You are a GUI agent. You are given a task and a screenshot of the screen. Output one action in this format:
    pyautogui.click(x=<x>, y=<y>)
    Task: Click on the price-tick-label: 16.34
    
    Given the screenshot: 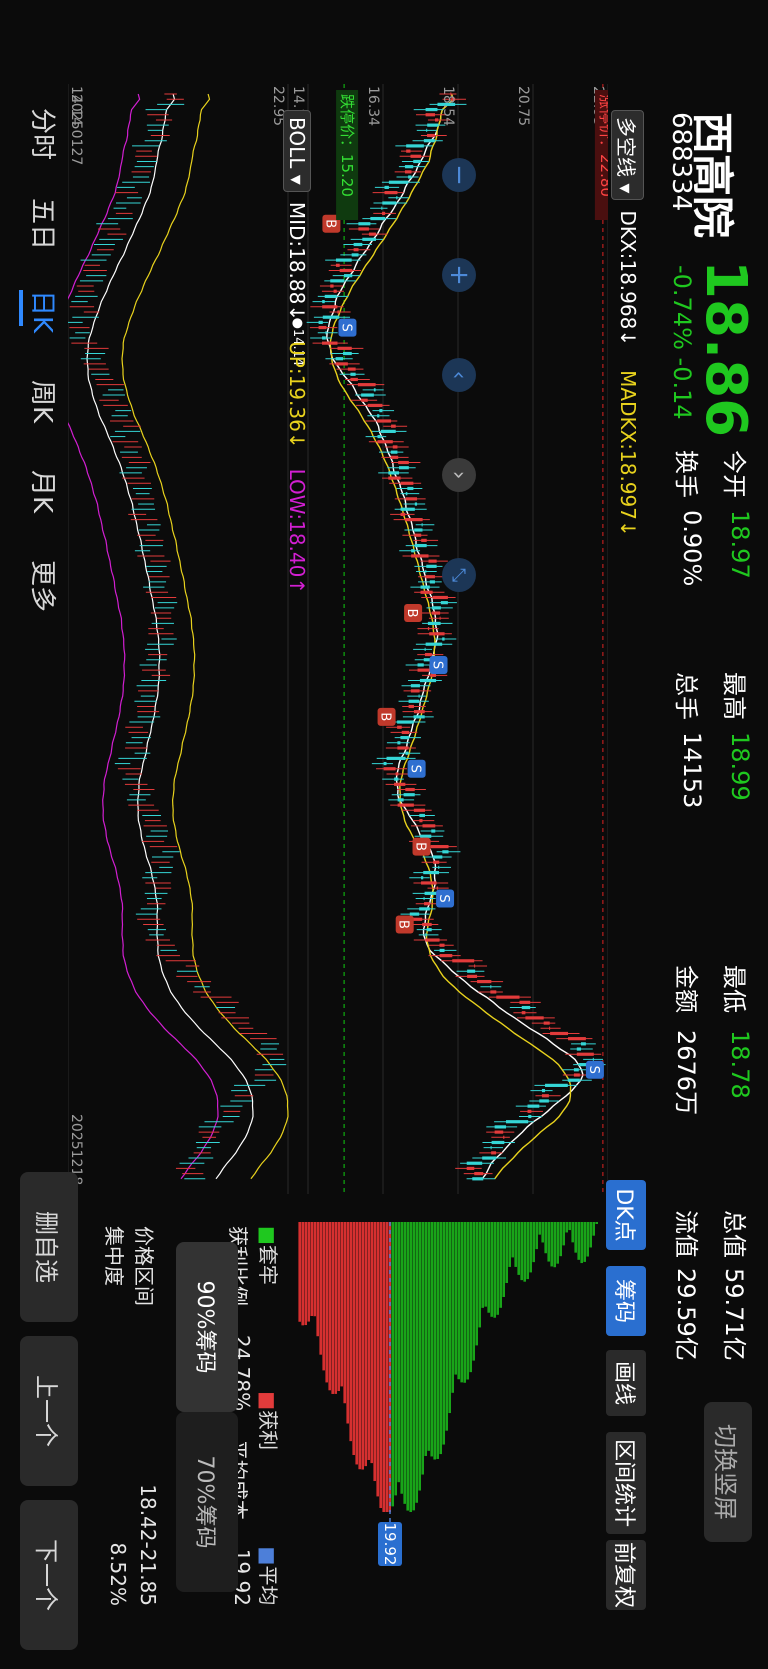 What is the action you would take?
    pyautogui.click(x=373, y=106)
    